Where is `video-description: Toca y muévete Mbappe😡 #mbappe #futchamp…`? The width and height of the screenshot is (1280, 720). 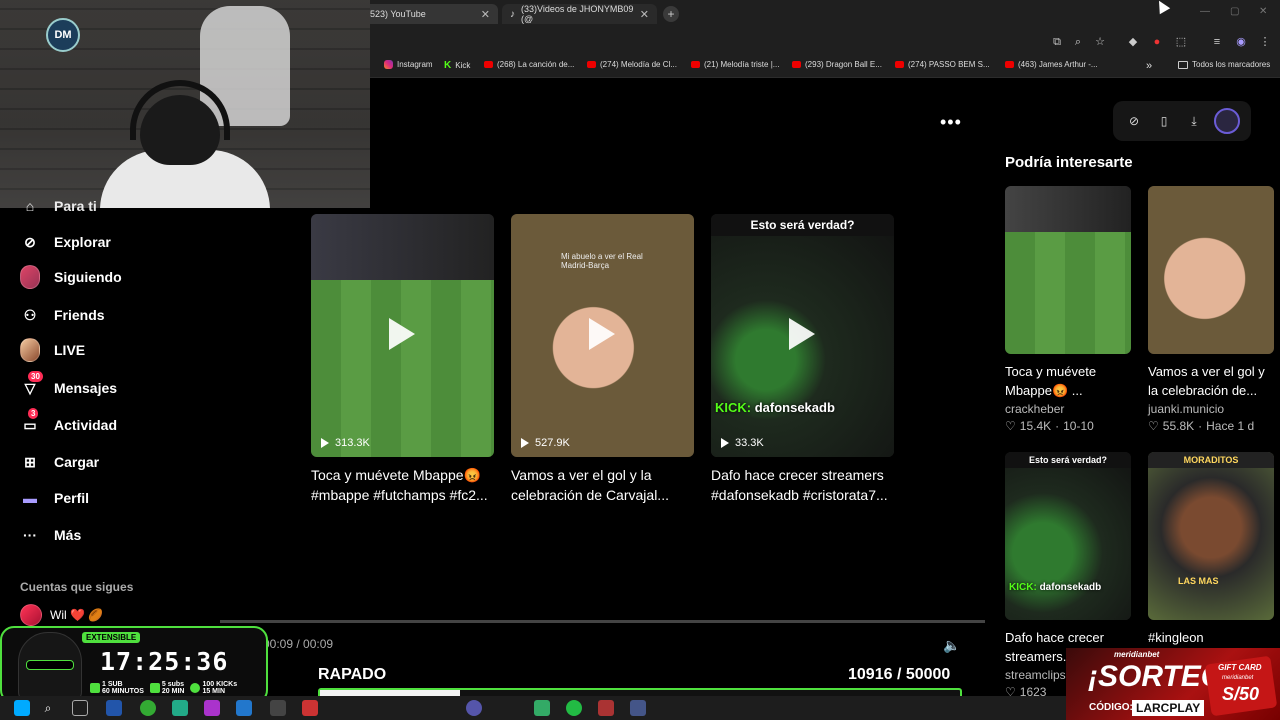
video-description: Toca y muévete Mbappe😡 #mbappe #futchamp… is located at coordinates (402, 485).